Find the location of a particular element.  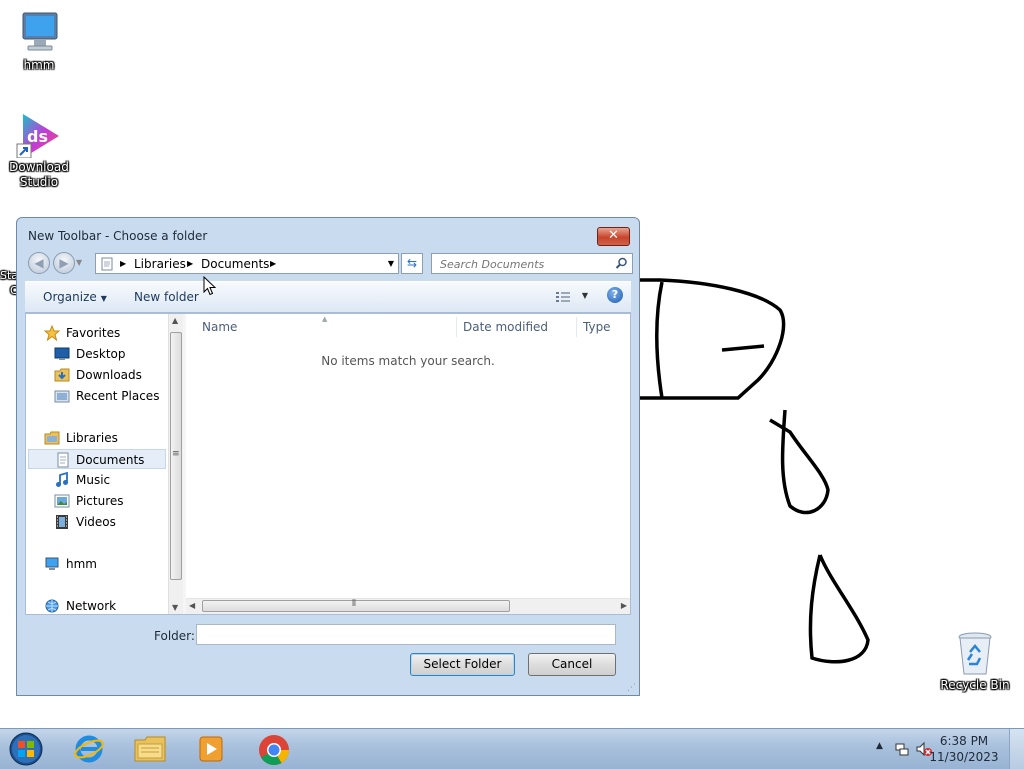

show-desktop-button is located at coordinates (1016, 749).